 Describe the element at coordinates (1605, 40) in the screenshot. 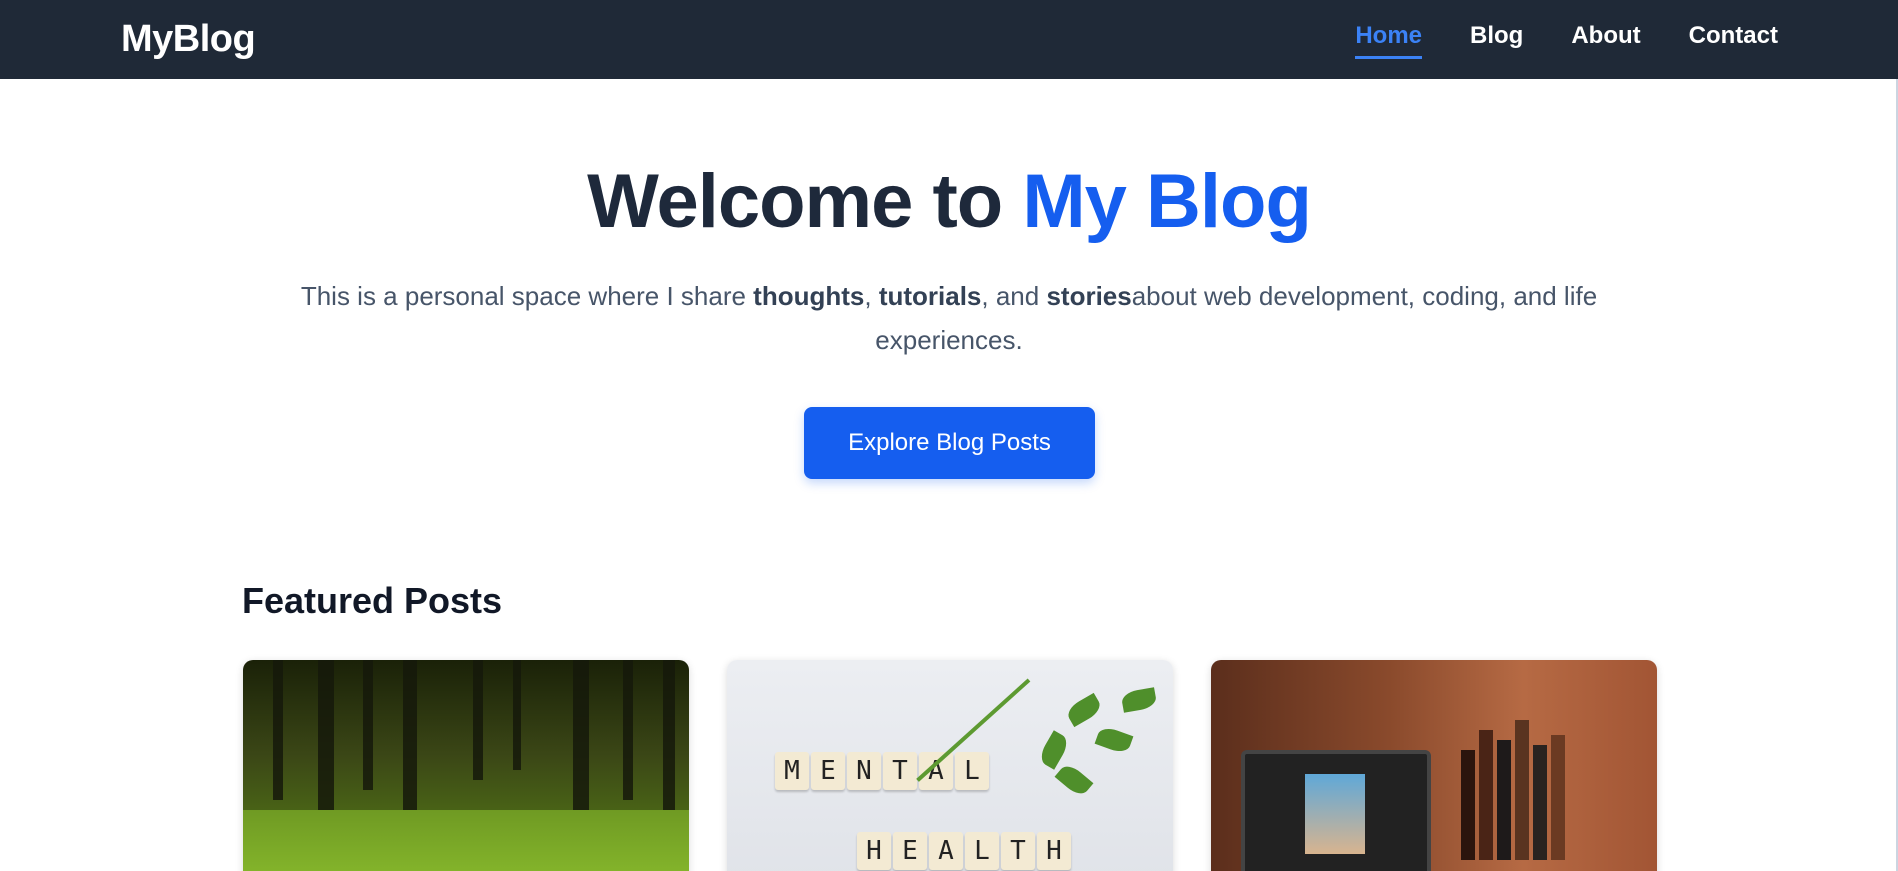

I see `nav-link-about: About` at that location.